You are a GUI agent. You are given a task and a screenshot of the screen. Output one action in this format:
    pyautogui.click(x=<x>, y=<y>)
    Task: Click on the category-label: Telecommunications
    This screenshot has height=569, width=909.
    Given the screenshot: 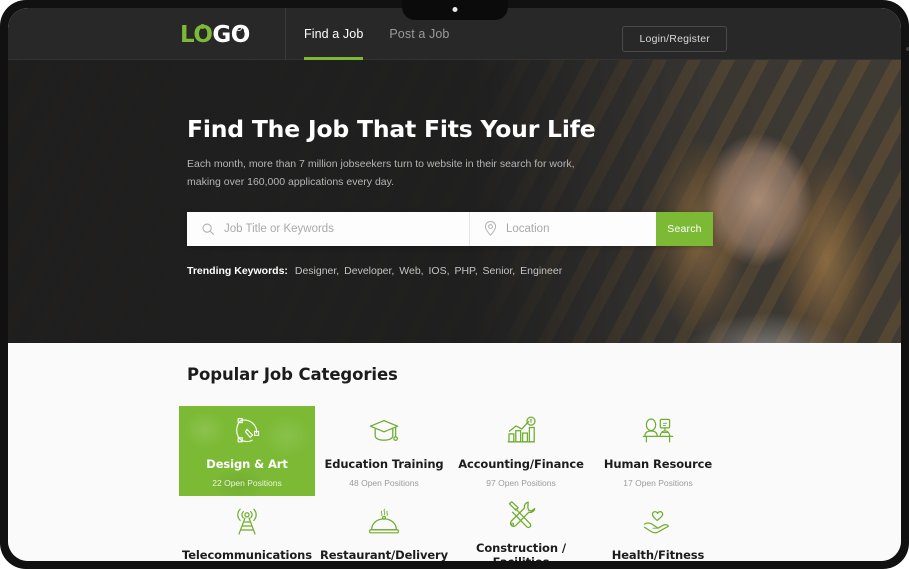 What is the action you would take?
    pyautogui.click(x=246, y=554)
    